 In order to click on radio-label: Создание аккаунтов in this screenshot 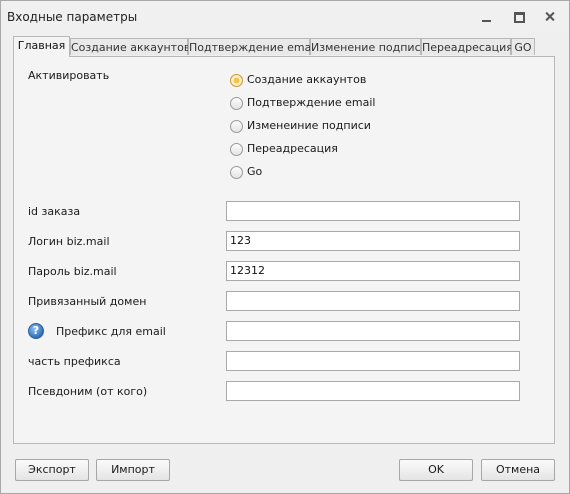, I will do `click(307, 79)`.